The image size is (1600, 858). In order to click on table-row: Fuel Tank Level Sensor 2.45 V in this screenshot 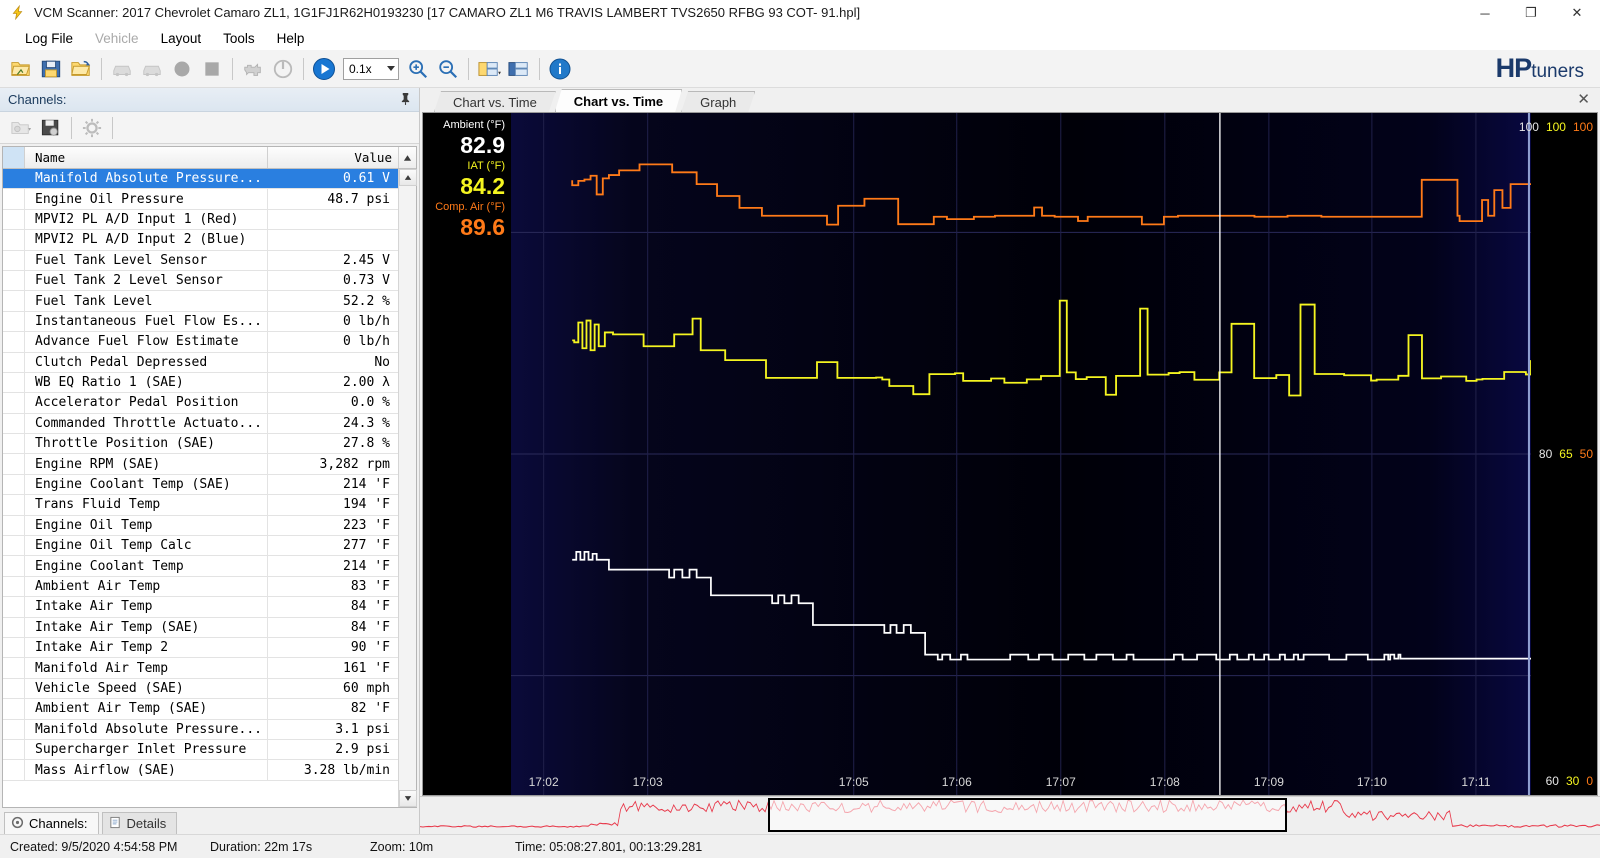, I will do `click(200, 260)`.